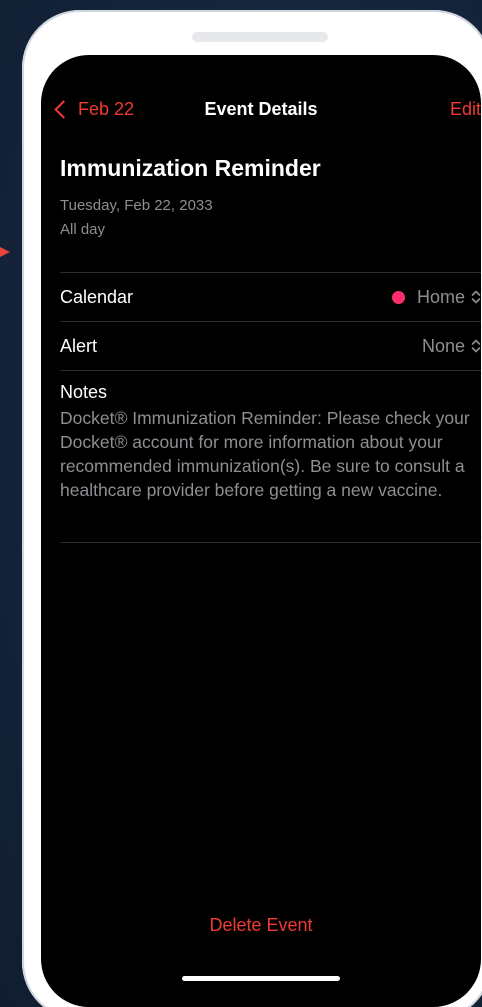  I want to click on phone-speaker, so click(260, 37).